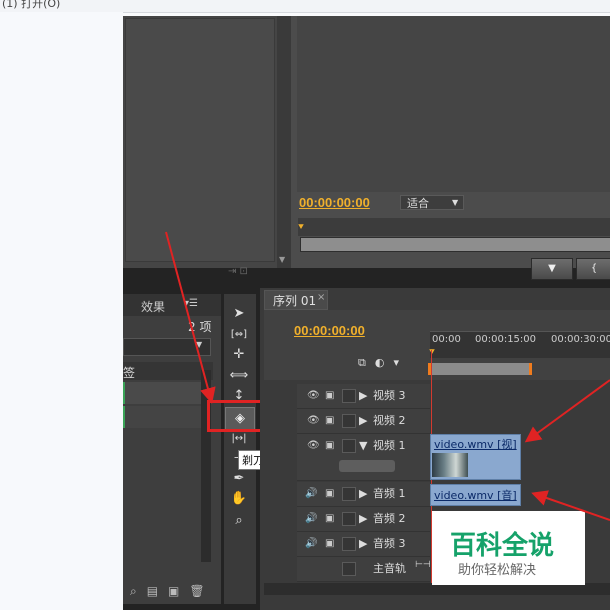 This screenshot has height=610, width=610. What do you see at coordinates (567, 411) in the screenshot?
I see `arrow-to-video-clip` at bounding box center [567, 411].